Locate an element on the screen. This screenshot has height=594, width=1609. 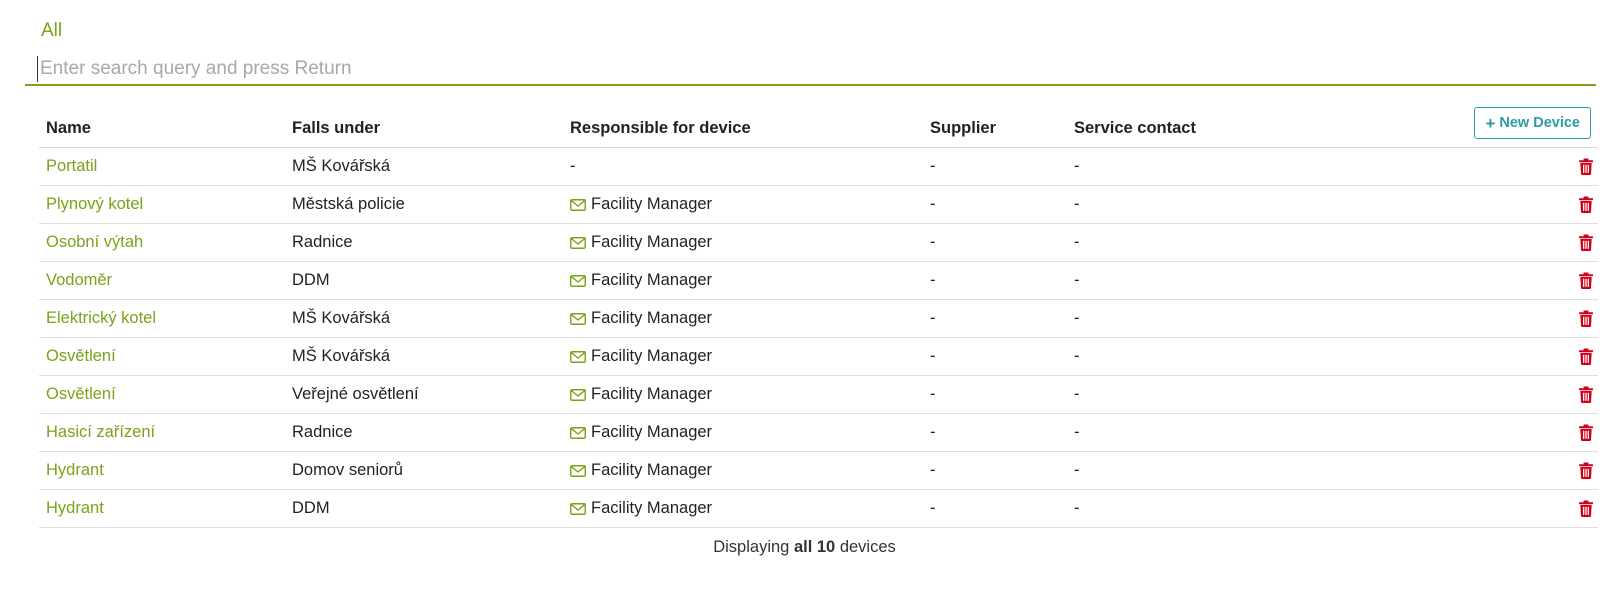
device-name-link: Plynový kotel is located at coordinates (94, 204).